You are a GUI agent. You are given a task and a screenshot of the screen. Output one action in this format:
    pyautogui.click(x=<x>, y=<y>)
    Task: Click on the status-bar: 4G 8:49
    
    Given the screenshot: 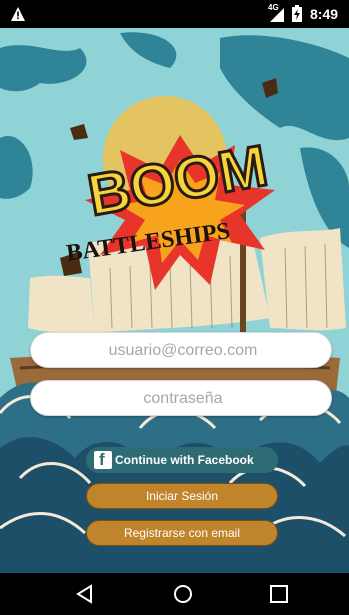 What is the action you would take?
    pyautogui.click(x=174, y=14)
    